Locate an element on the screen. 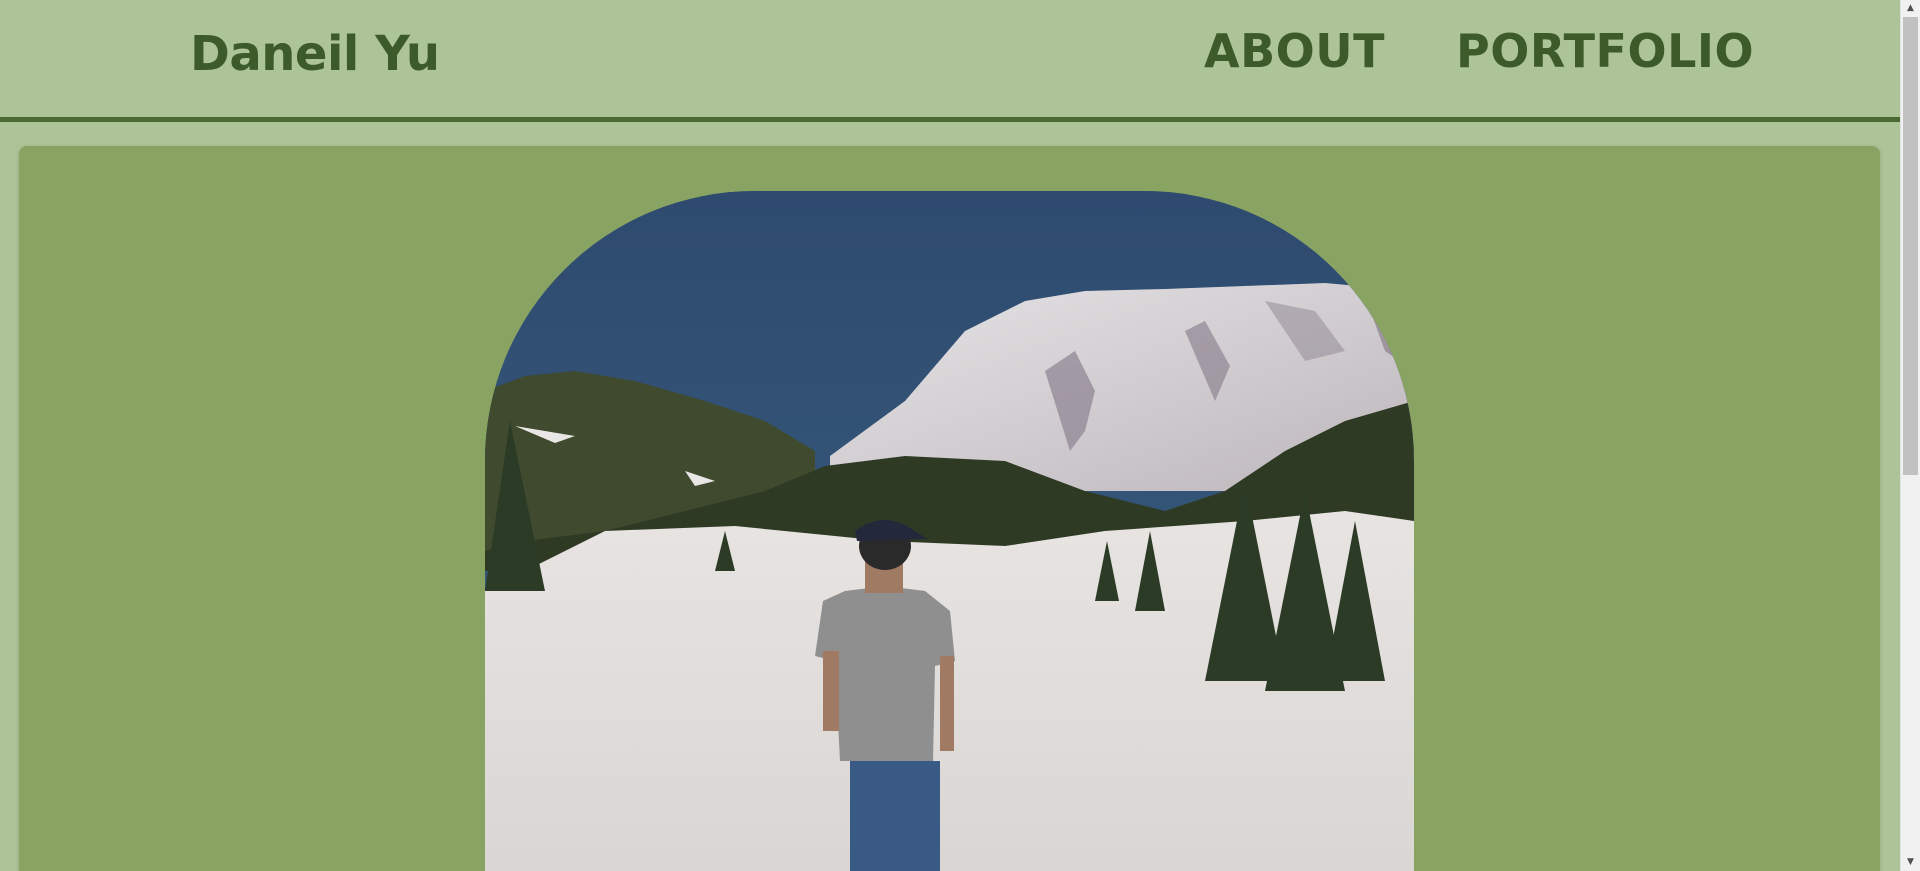 Image resolution: width=1920 pixels, height=871 pixels. brand-logo-link: Daneil Yu is located at coordinates (315, 54).